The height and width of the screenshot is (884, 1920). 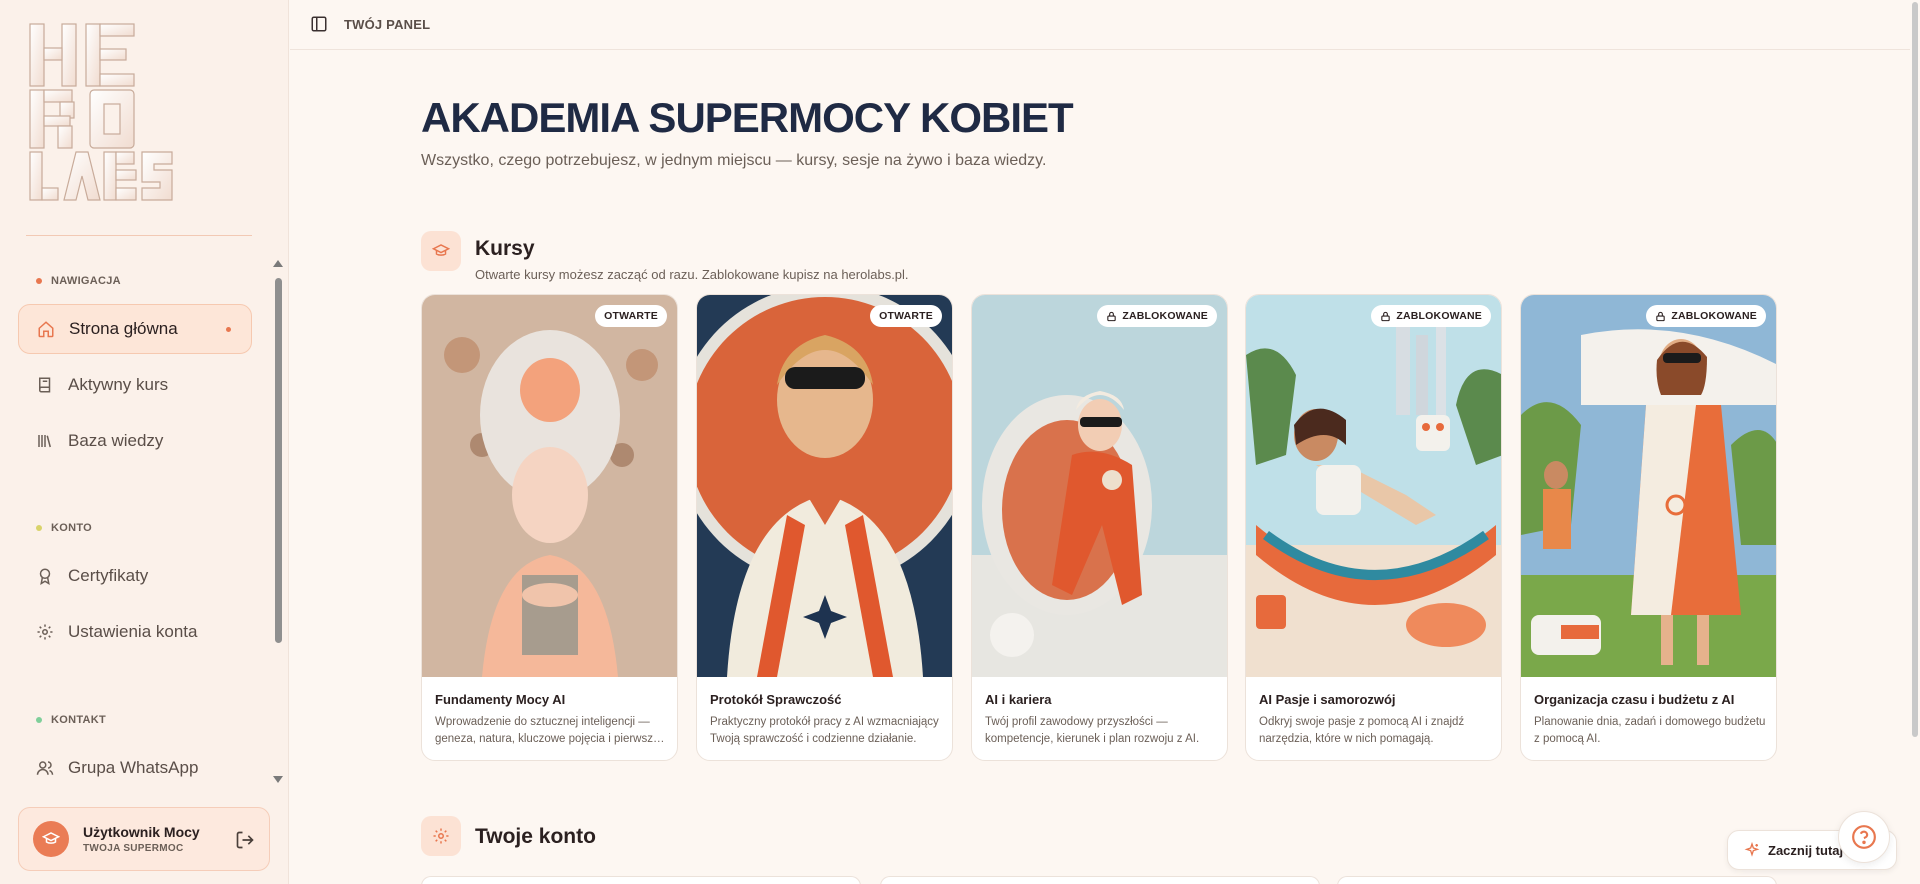 I want to click on main-scrollbar, so click(x=1915, y=442).